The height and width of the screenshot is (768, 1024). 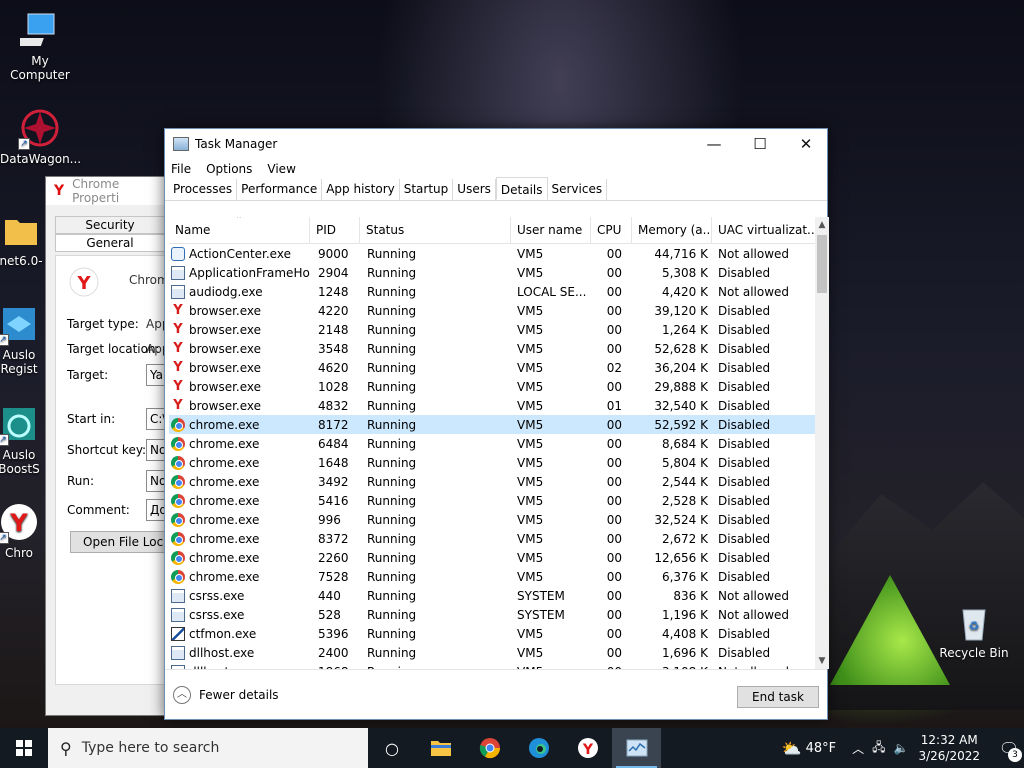 What do you see at coordinates (24, 144) in the screenshot?
I see `shortcut-arrow-icon: ↗` at bounding box center [24, 144].